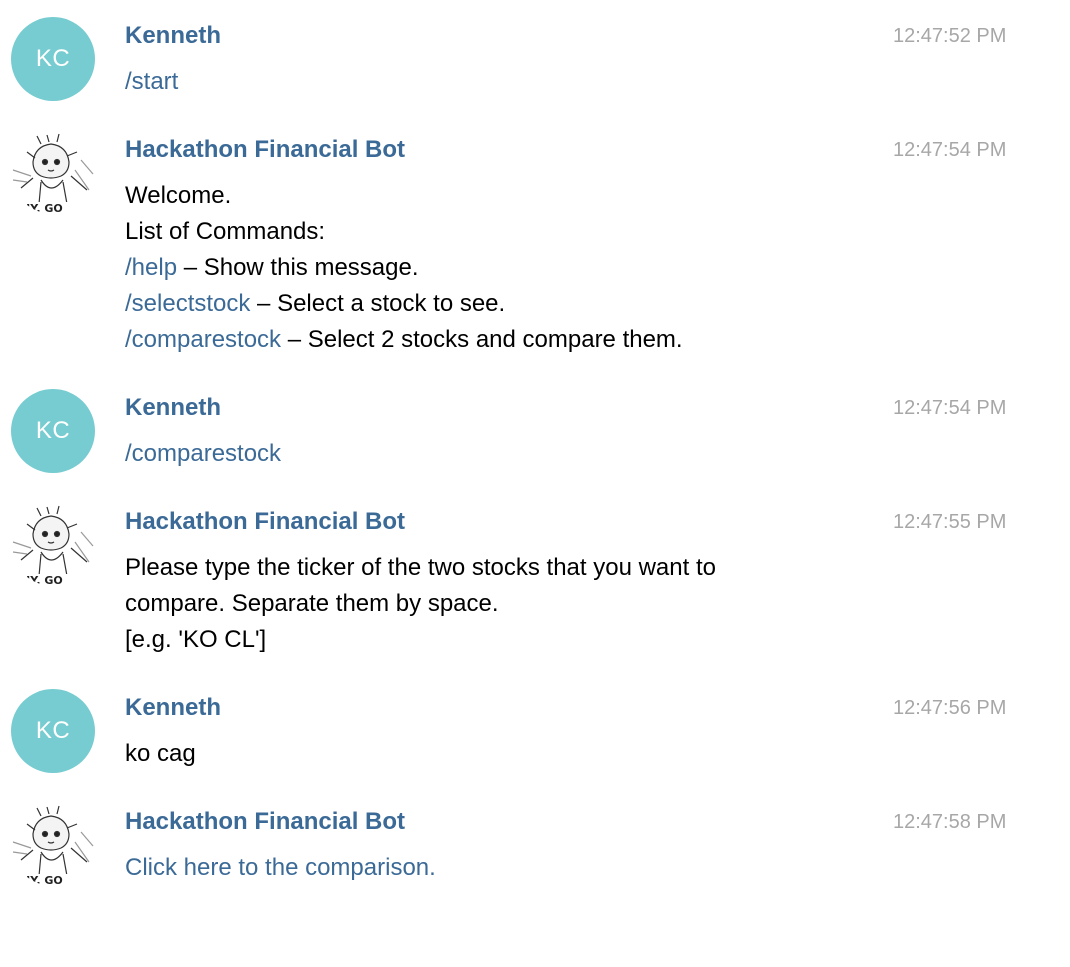  What do you see at coordinates (178, 195) in the screenshot?
I see `message-line: Welcome.` at bounding box center [178, 195].